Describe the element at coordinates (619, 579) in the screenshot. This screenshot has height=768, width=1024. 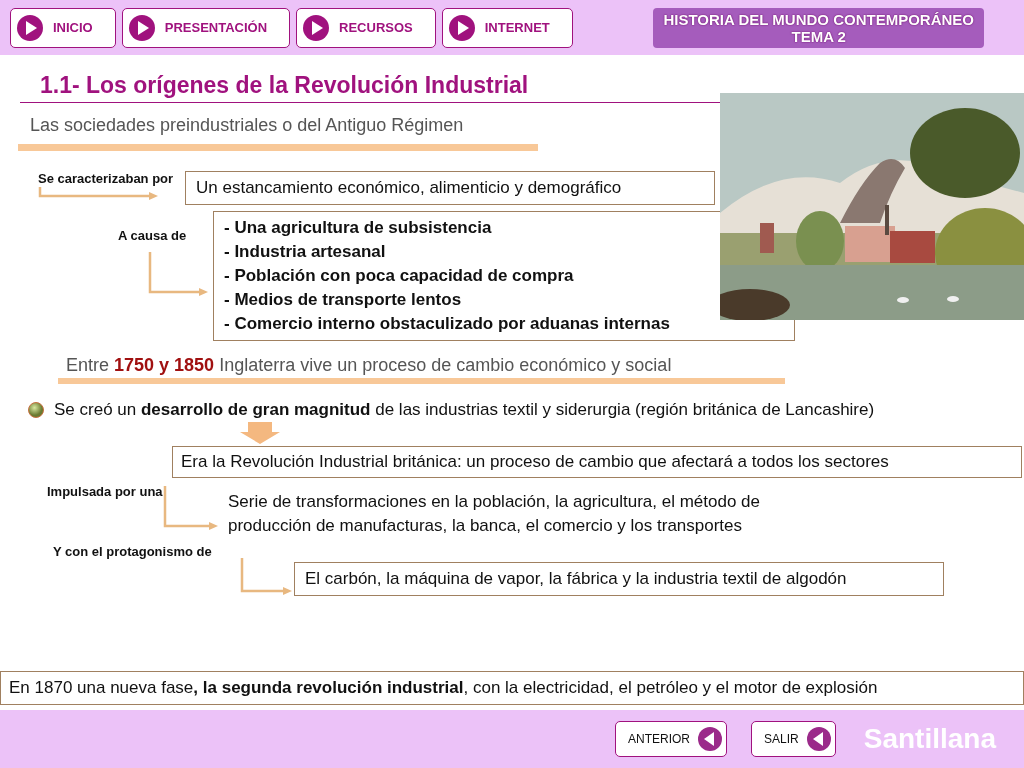
I see `text-box: El carbón, la máquina de vapor, la fábrica y la industria textil de algodón` at that location.